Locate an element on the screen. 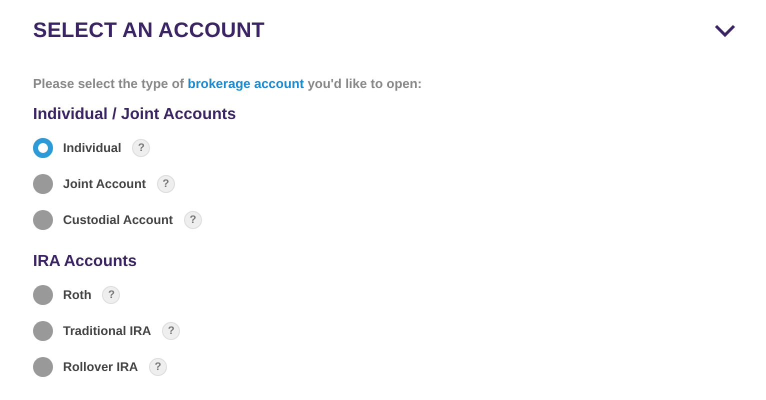 The width and height of the screenshot is (766, 400). option-label: Roth is located at coordinates (77, 295).